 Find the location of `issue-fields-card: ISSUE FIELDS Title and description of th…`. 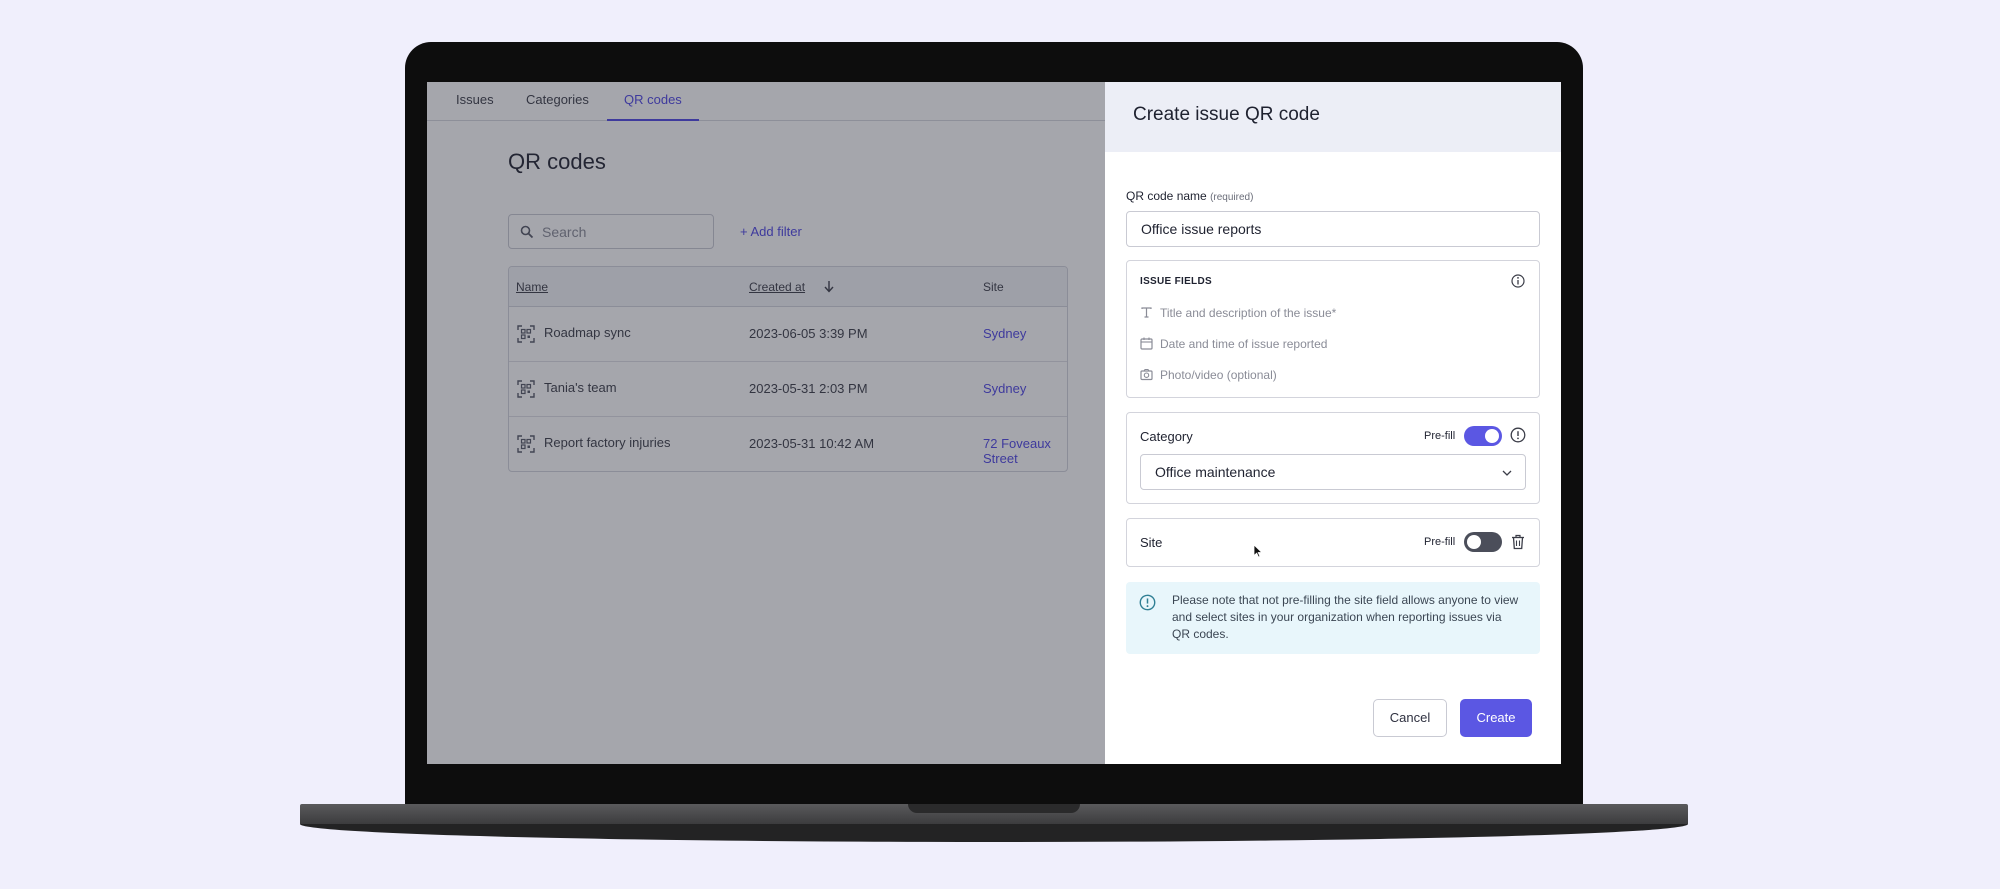

issue-fields-card: ISSUE FIELDS Title and description of th… is located at coordinates (1333, 329).